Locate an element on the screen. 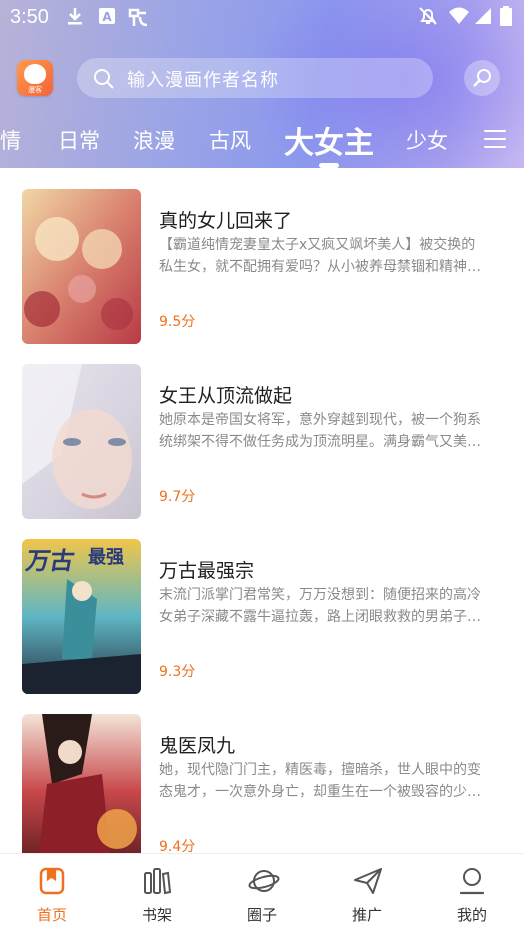 The width and height of the screenshot is (524, 934). nav-promote-label: 推广 is located at coordinates (366, 915).